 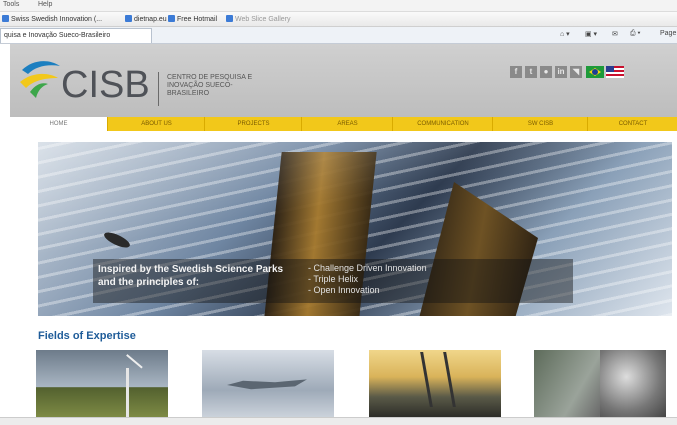 I want to click on nav-home: HOME, so click(x=58, y=124).